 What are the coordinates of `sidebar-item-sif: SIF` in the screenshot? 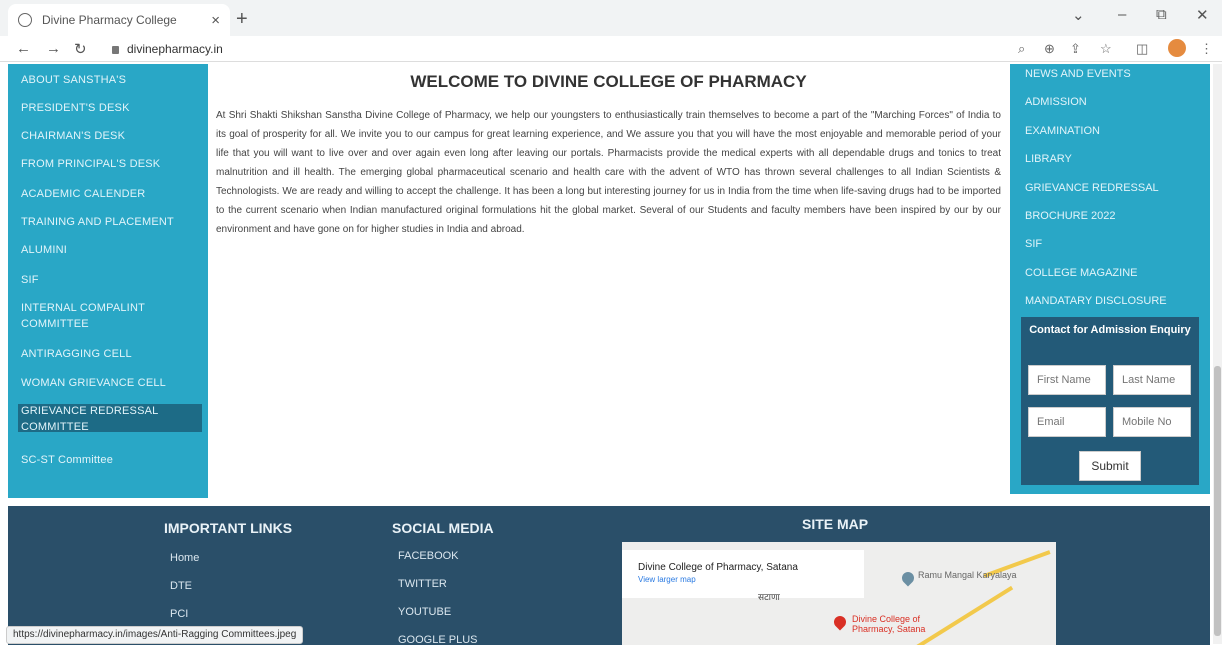 It's located at (109, 280).